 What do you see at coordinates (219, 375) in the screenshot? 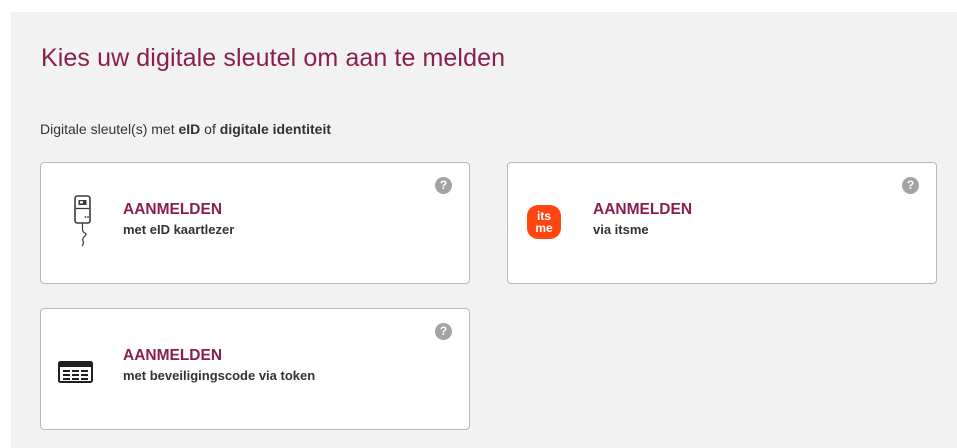
I see `card-subtitle: met beveiligingscode via token` at bounding box center [219, 375].